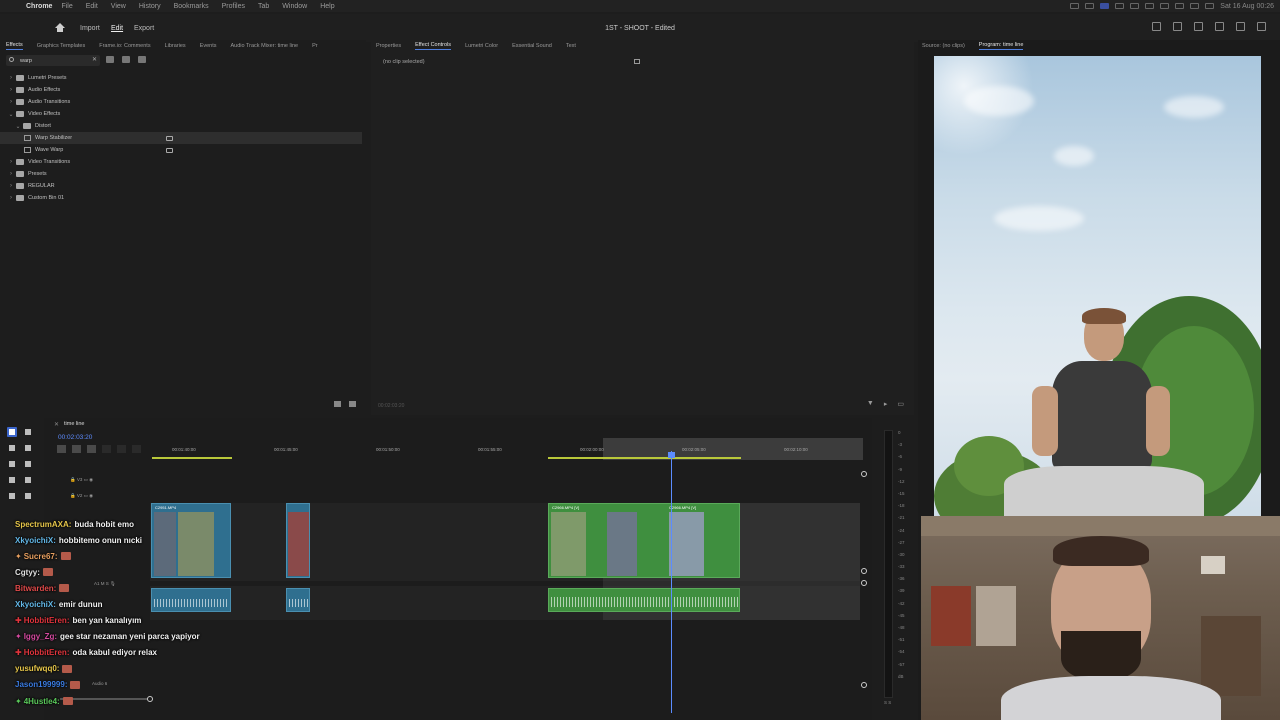  Describe the element at coordinates (1219, 26) in the screenshot. I see `progress-icon` at that location.